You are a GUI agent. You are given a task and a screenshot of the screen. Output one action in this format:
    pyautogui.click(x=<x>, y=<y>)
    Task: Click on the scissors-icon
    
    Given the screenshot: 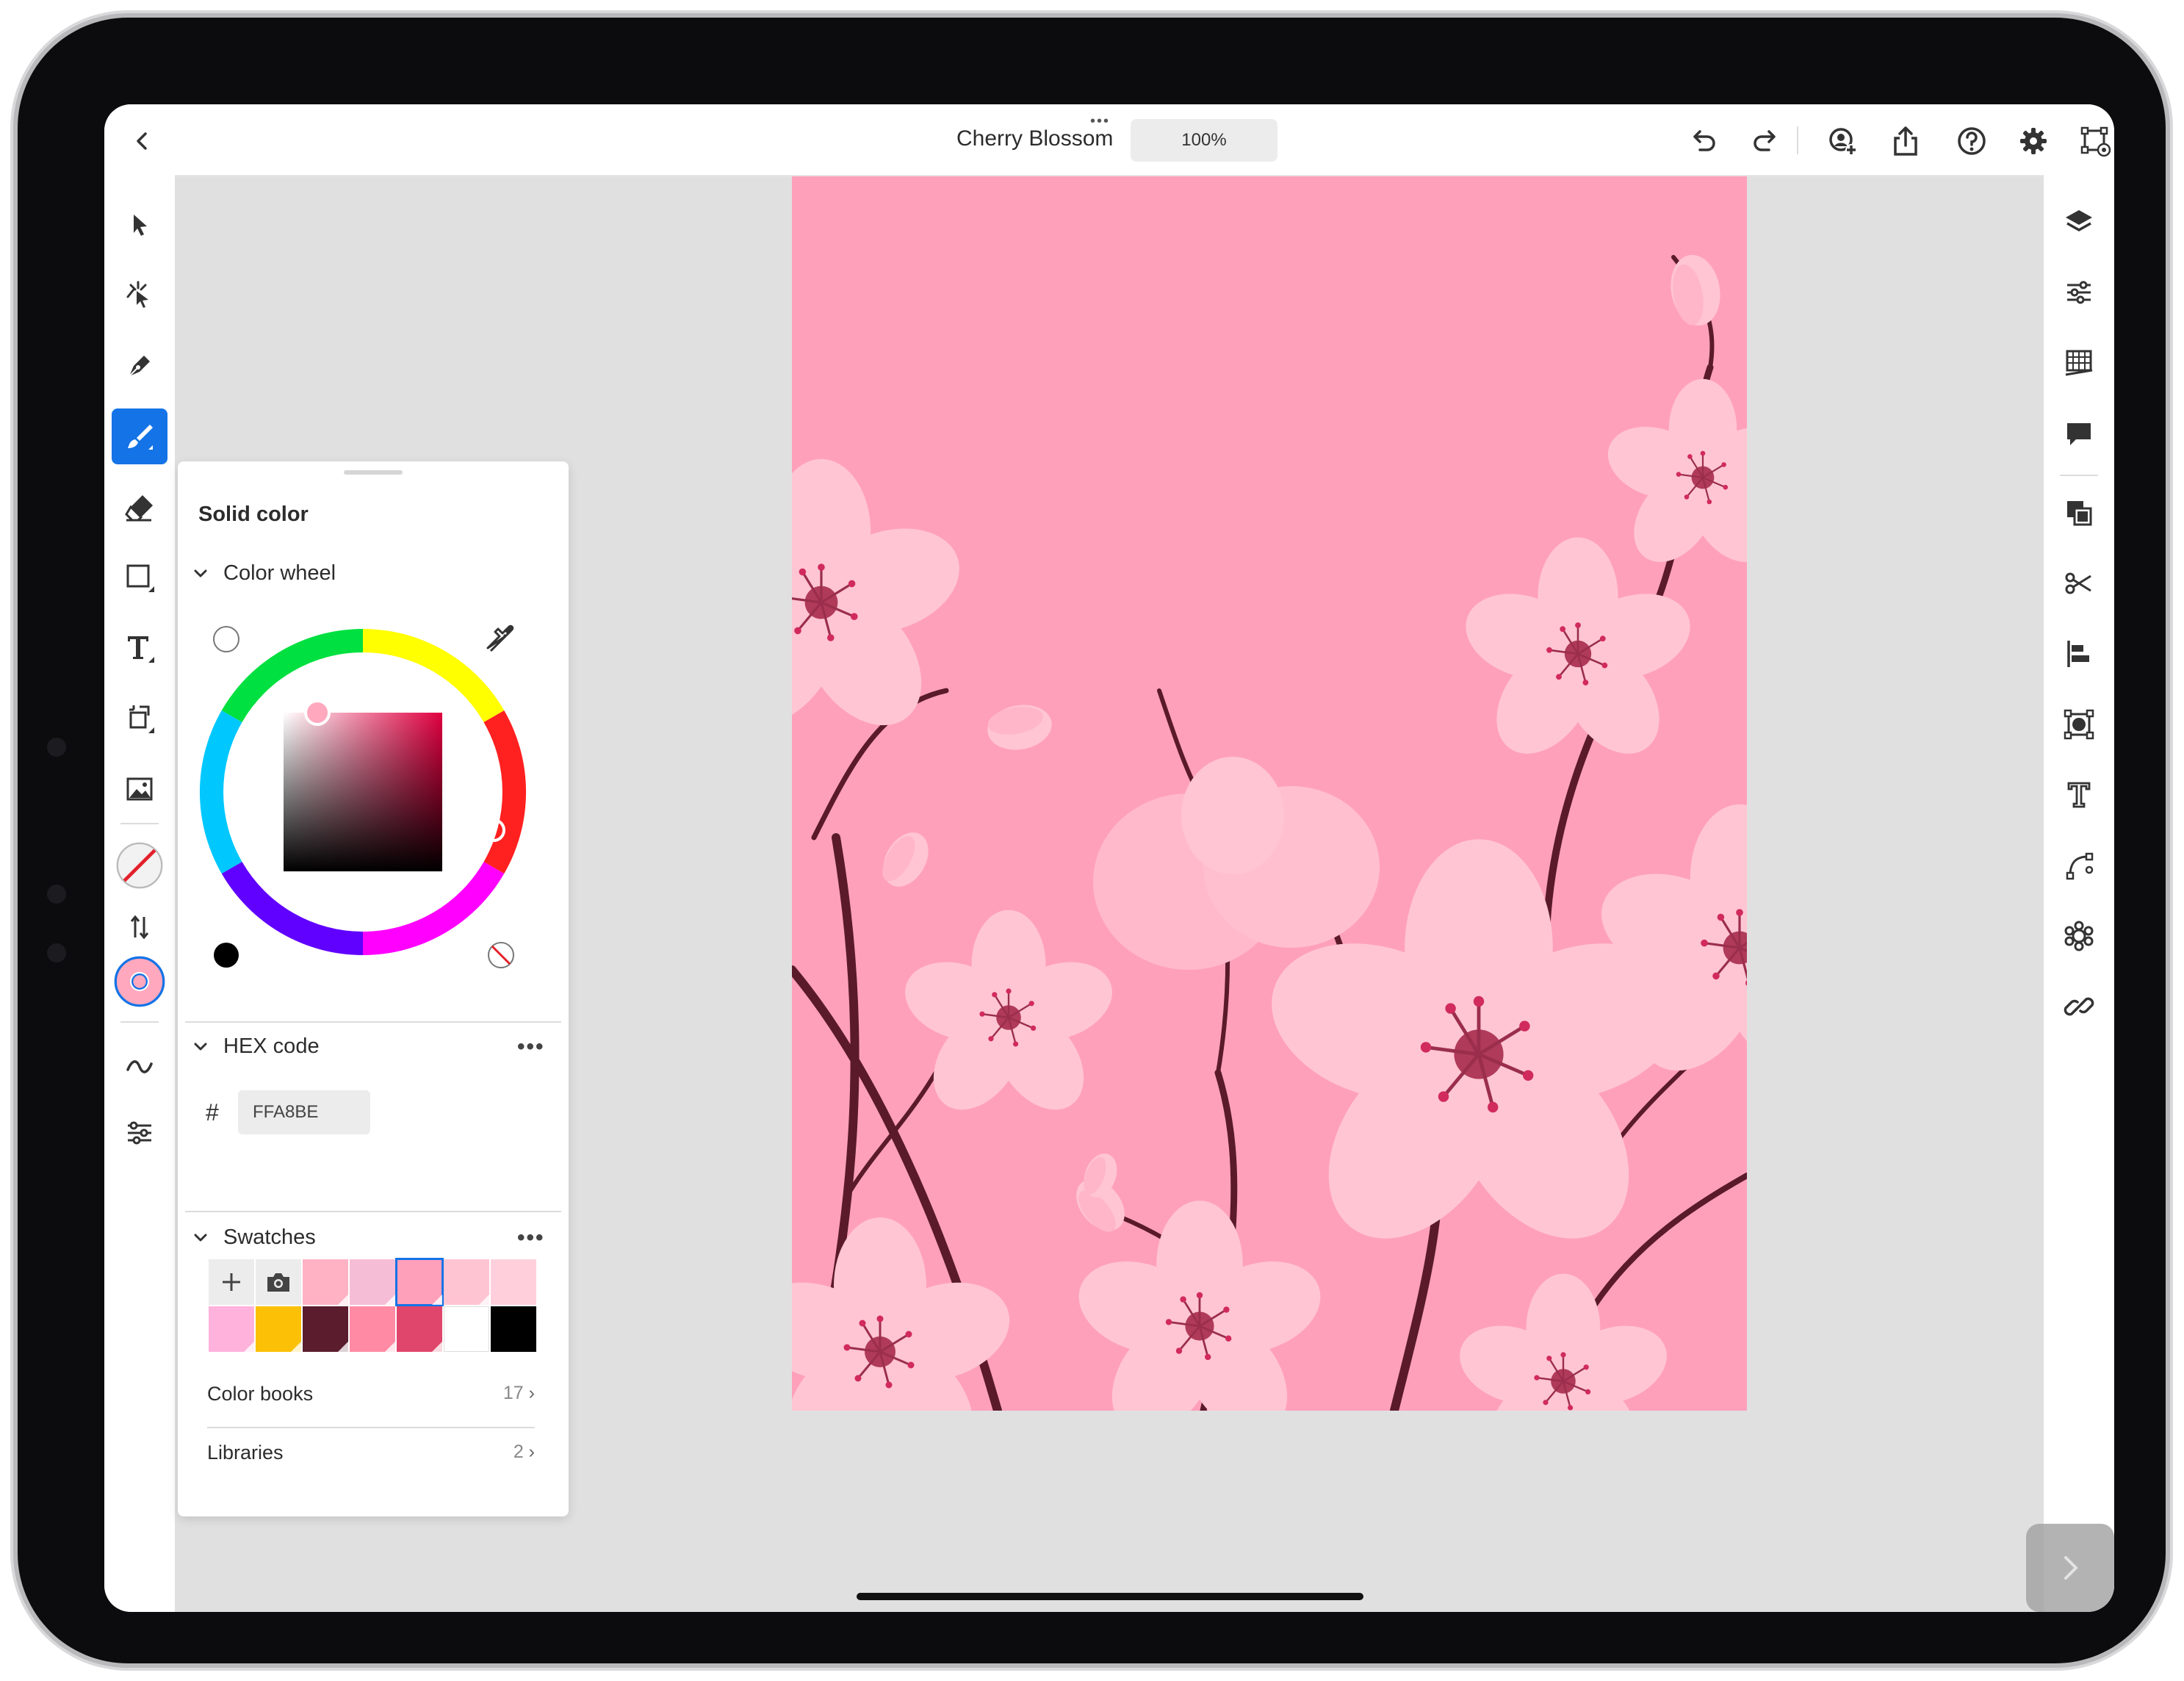 What is the action you would take?
    pyautogui.click(x=2079, y=583)
    